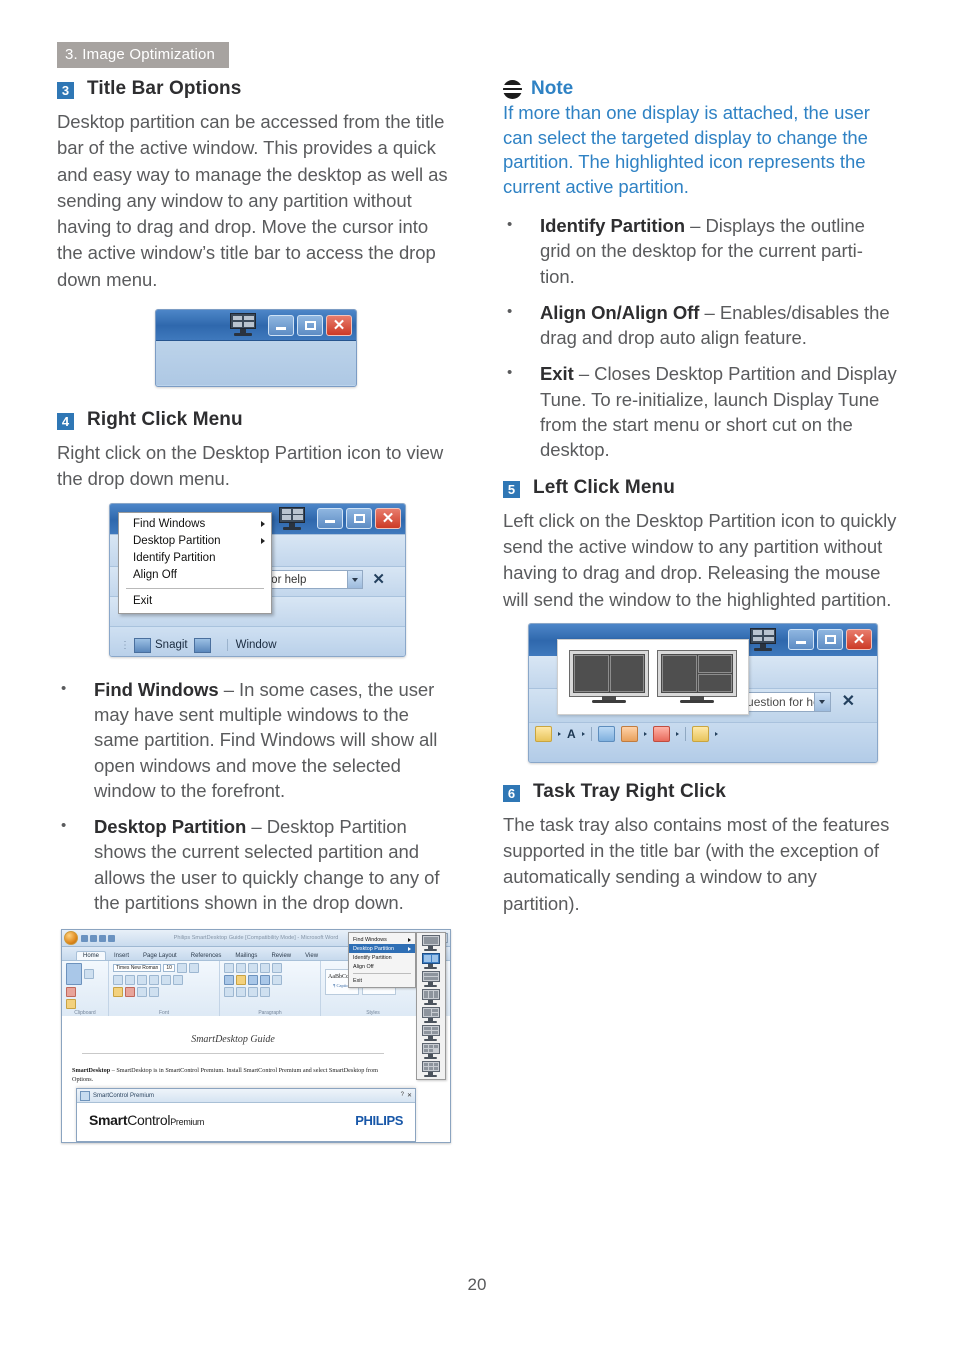 This screenshot has height=1349, width=954. Describe the element at coordinates (130, 992) in the screenshot. I see `font-color-icon` at that location.